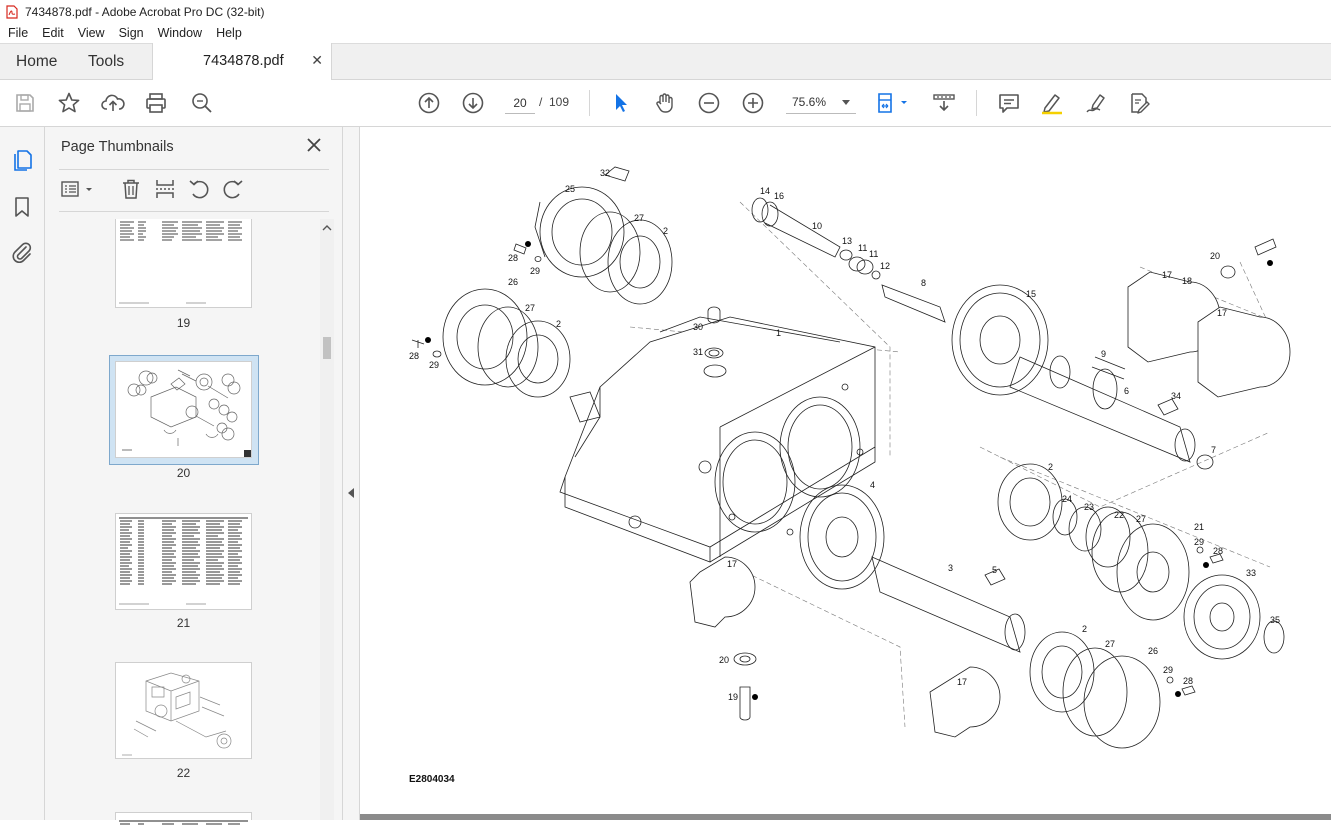 Image resolution: width=1331 pixels, height=831 pixels. Describe the element at coordinates (317, 60) in the screenshot. I see `close-tab-icon: ✕` at that location.